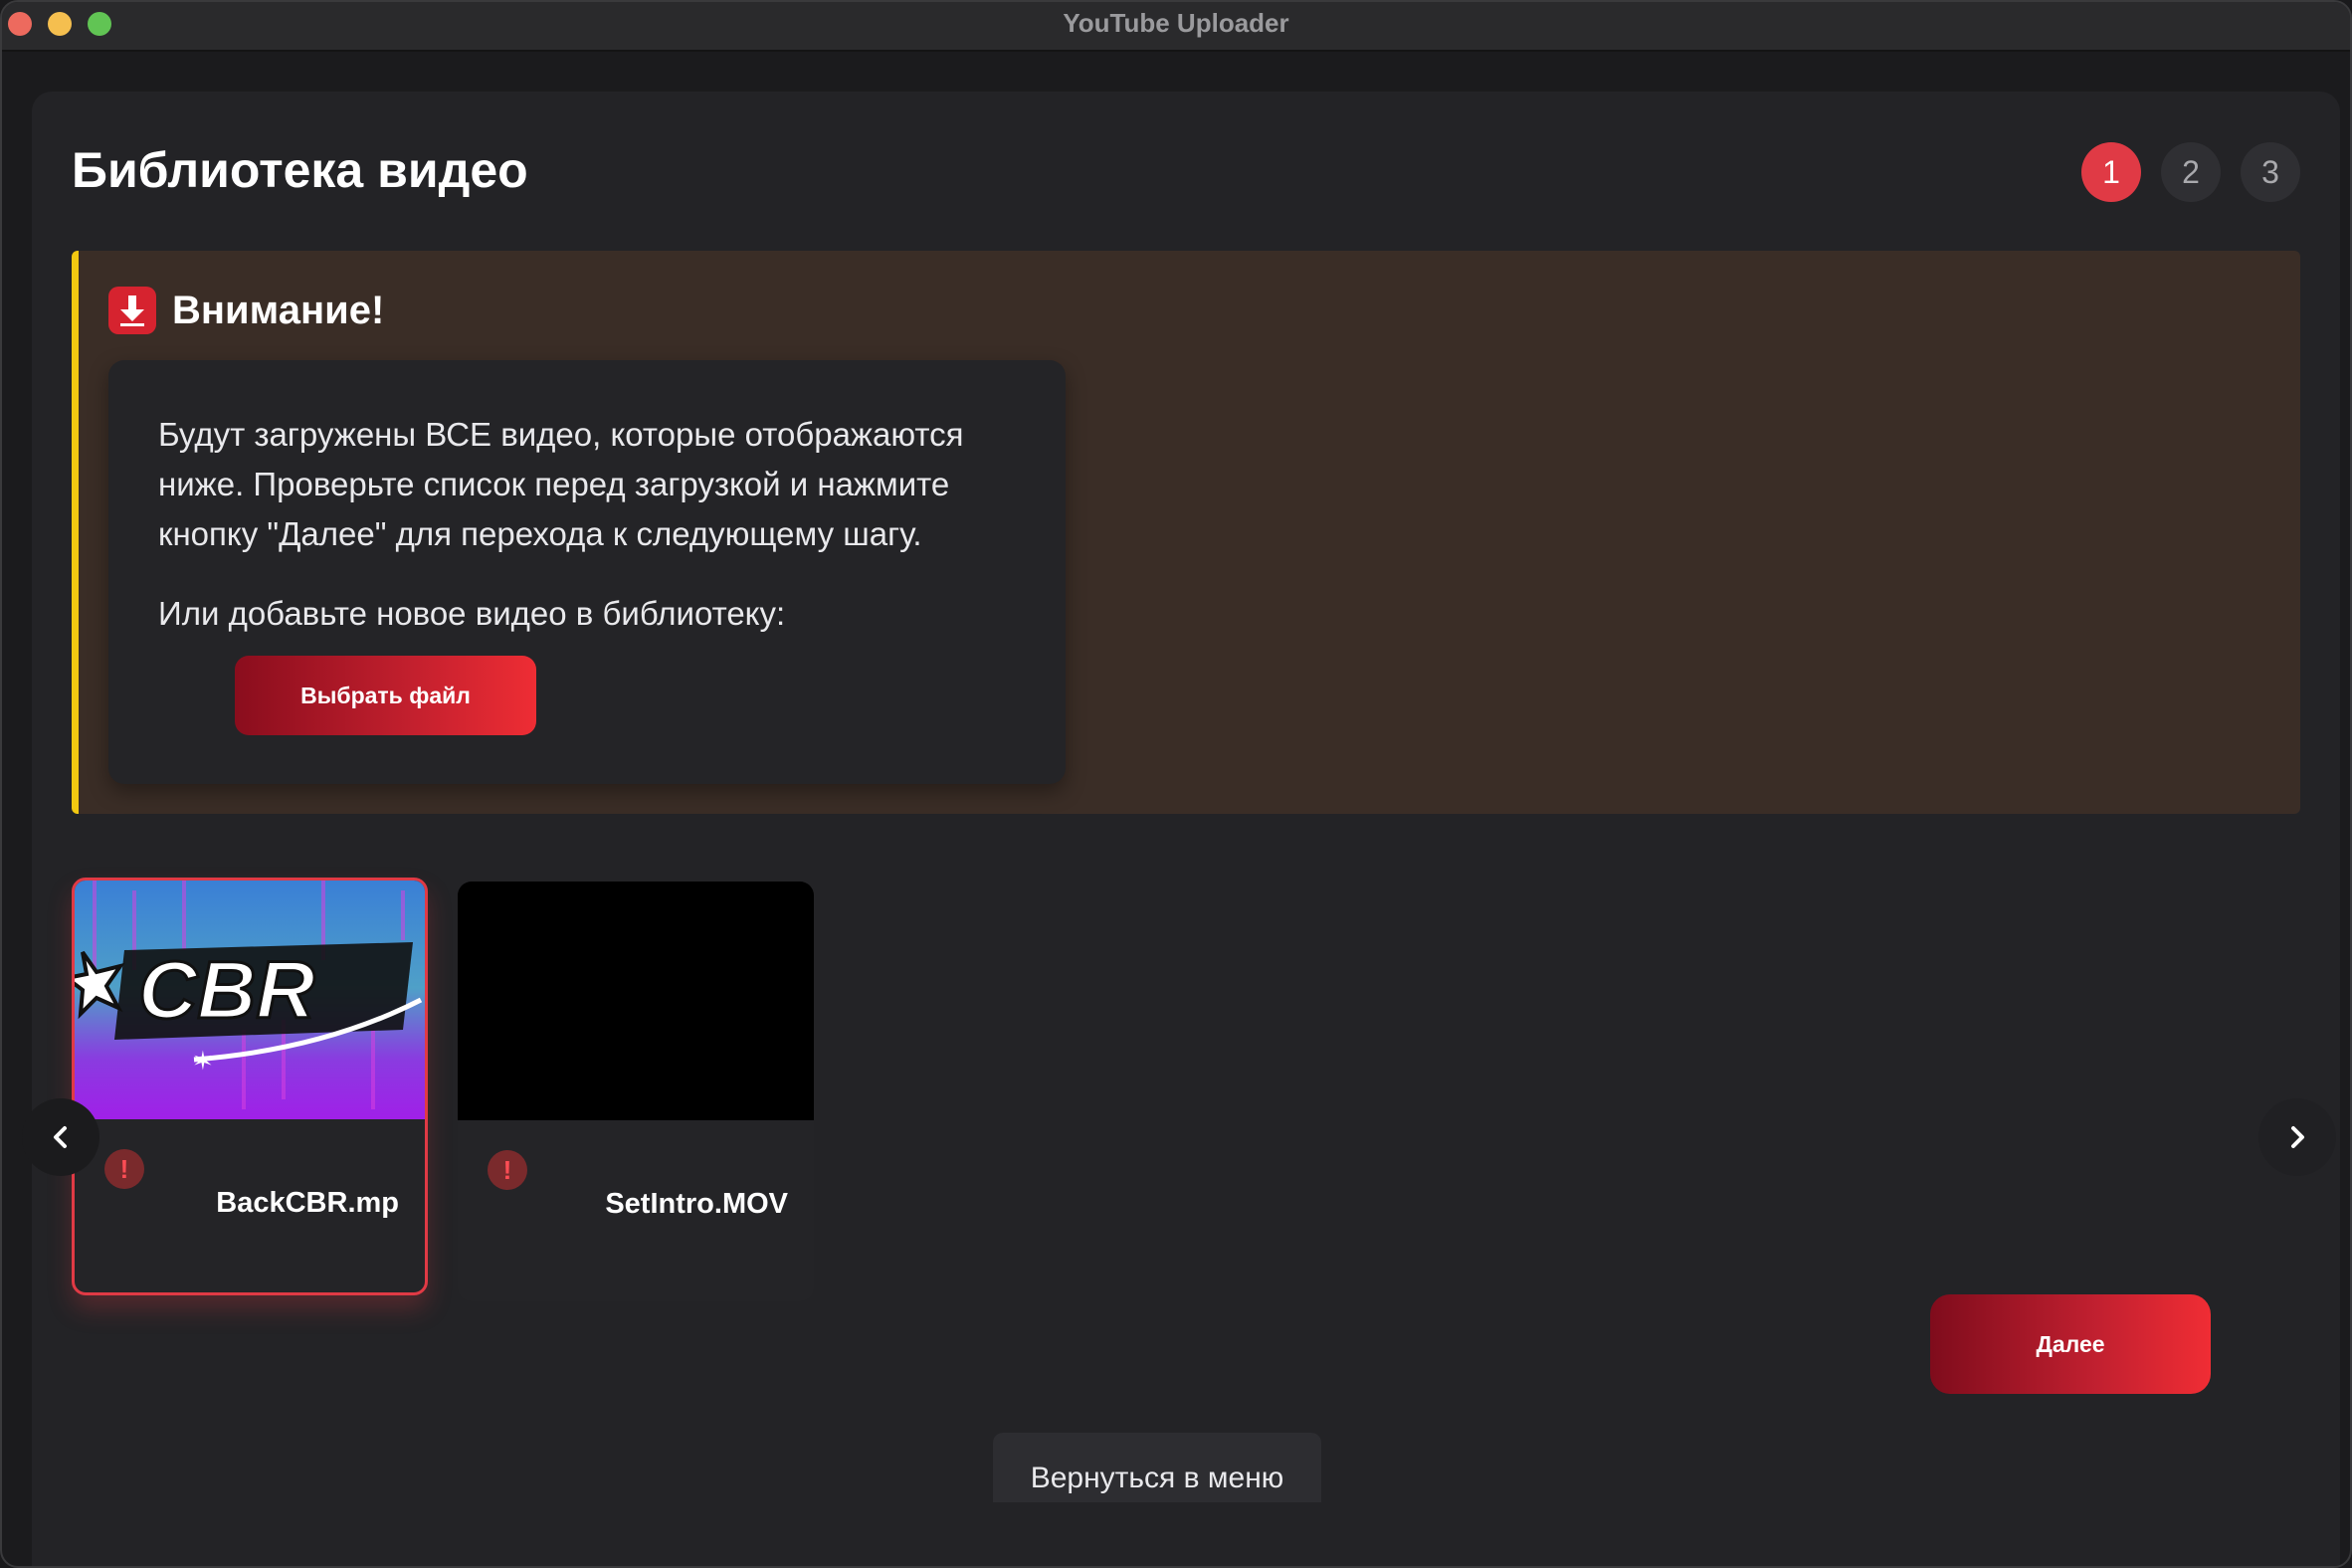 The image size is (2352, 1568). I want to click on carousel-prev-button, so click(60, 1137).